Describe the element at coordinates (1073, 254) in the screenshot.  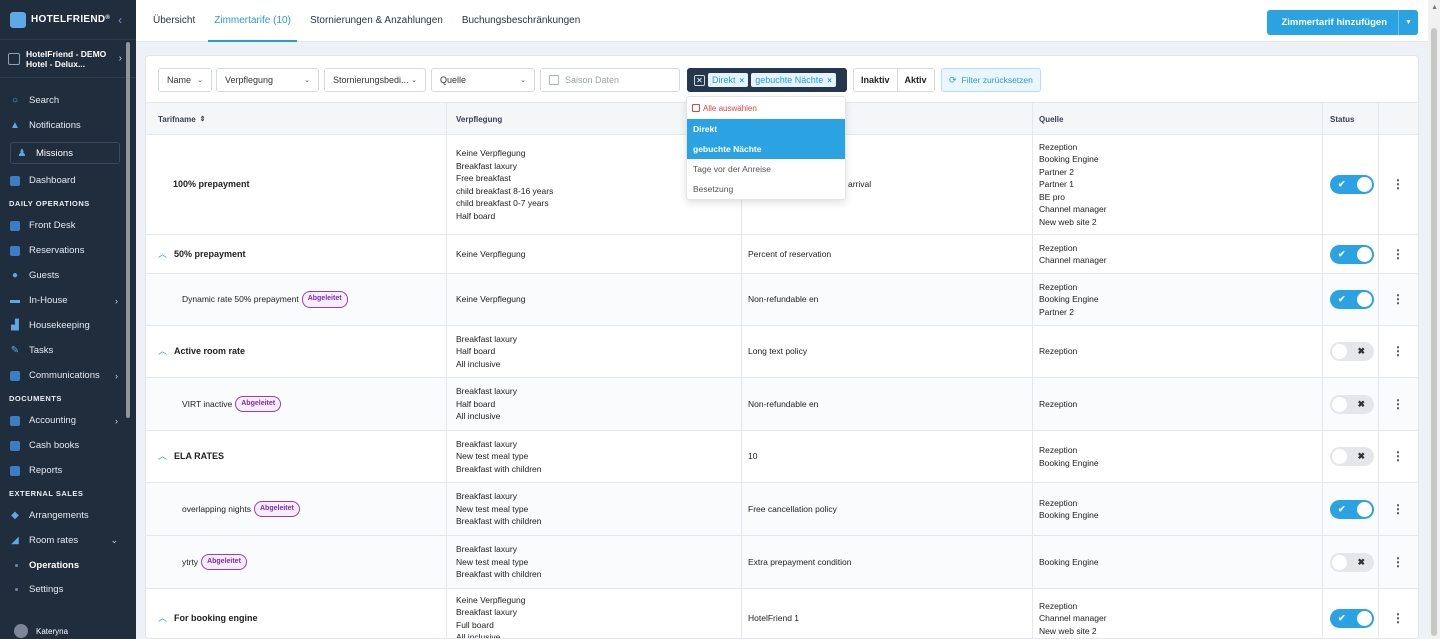
I see `source-cell: Rezeption Channel manager` at that location.